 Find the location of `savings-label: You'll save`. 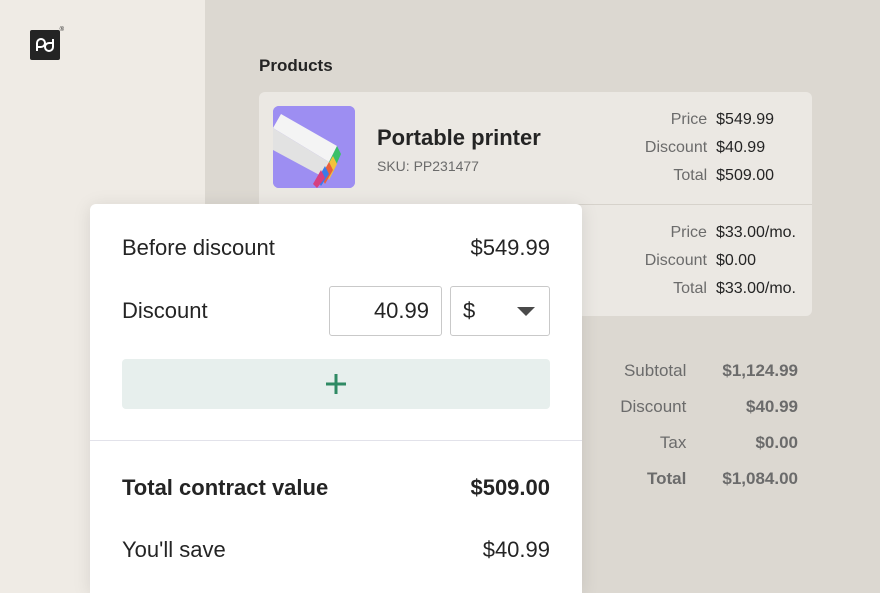

savings-label: You'll save is located at coordinates (174, 549).